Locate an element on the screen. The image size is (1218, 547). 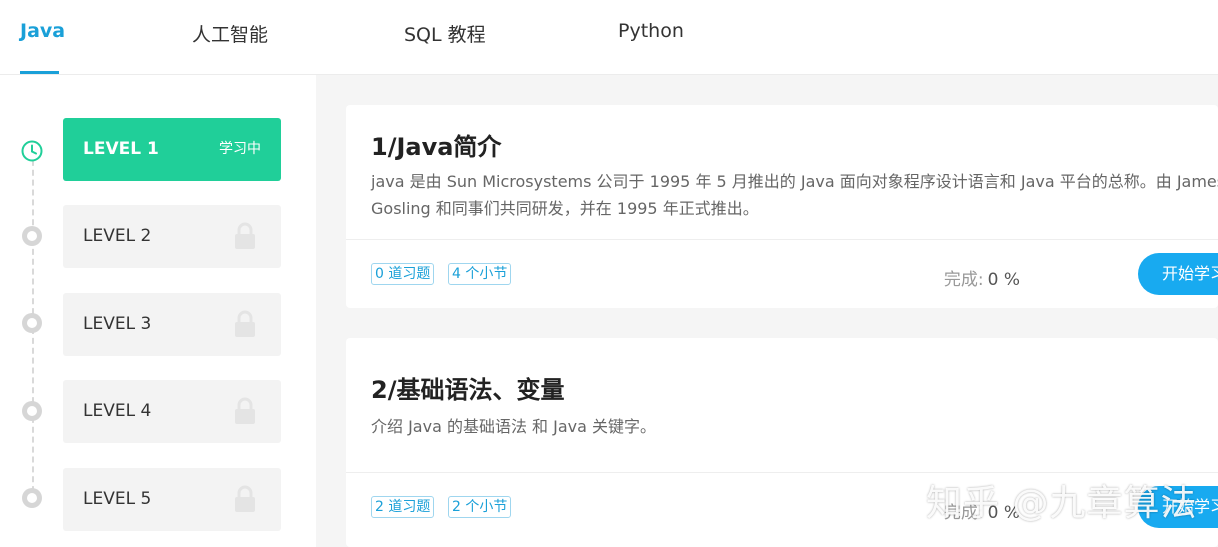
section-count-tag: 4 个小节 is located at coordinates (480, 274).